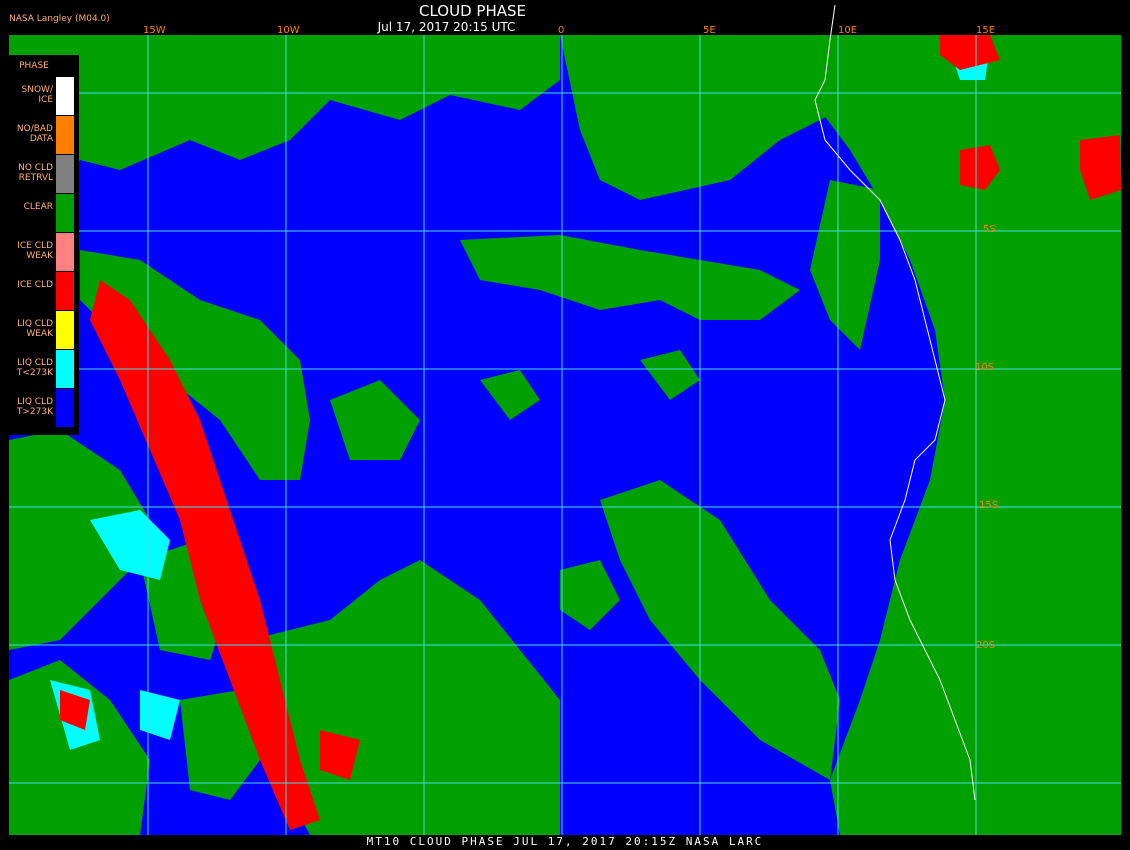 The width and height of the screenshot is (1130, 850). What do you see at coordinates (35, 251) in the screenshot?
I see `legend-label: ICE CLD WEAK` at bounding box center [35, 251].